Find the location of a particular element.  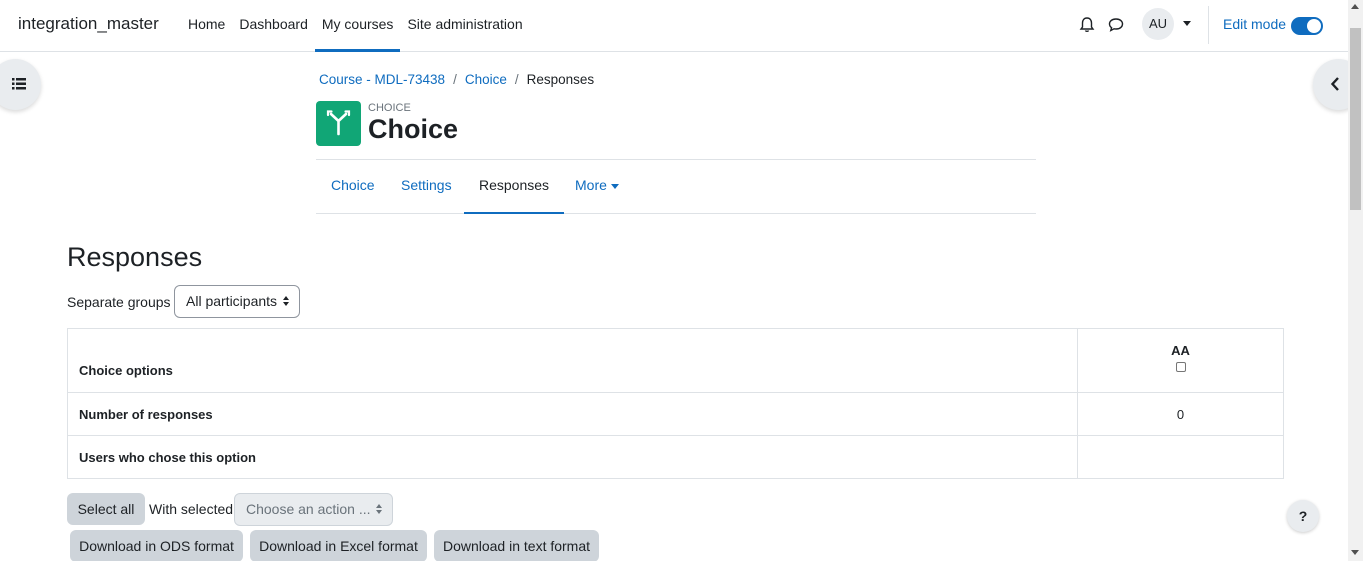

secondary-navigation: Choice Settings Responses More is located at coordinates (676, 186).